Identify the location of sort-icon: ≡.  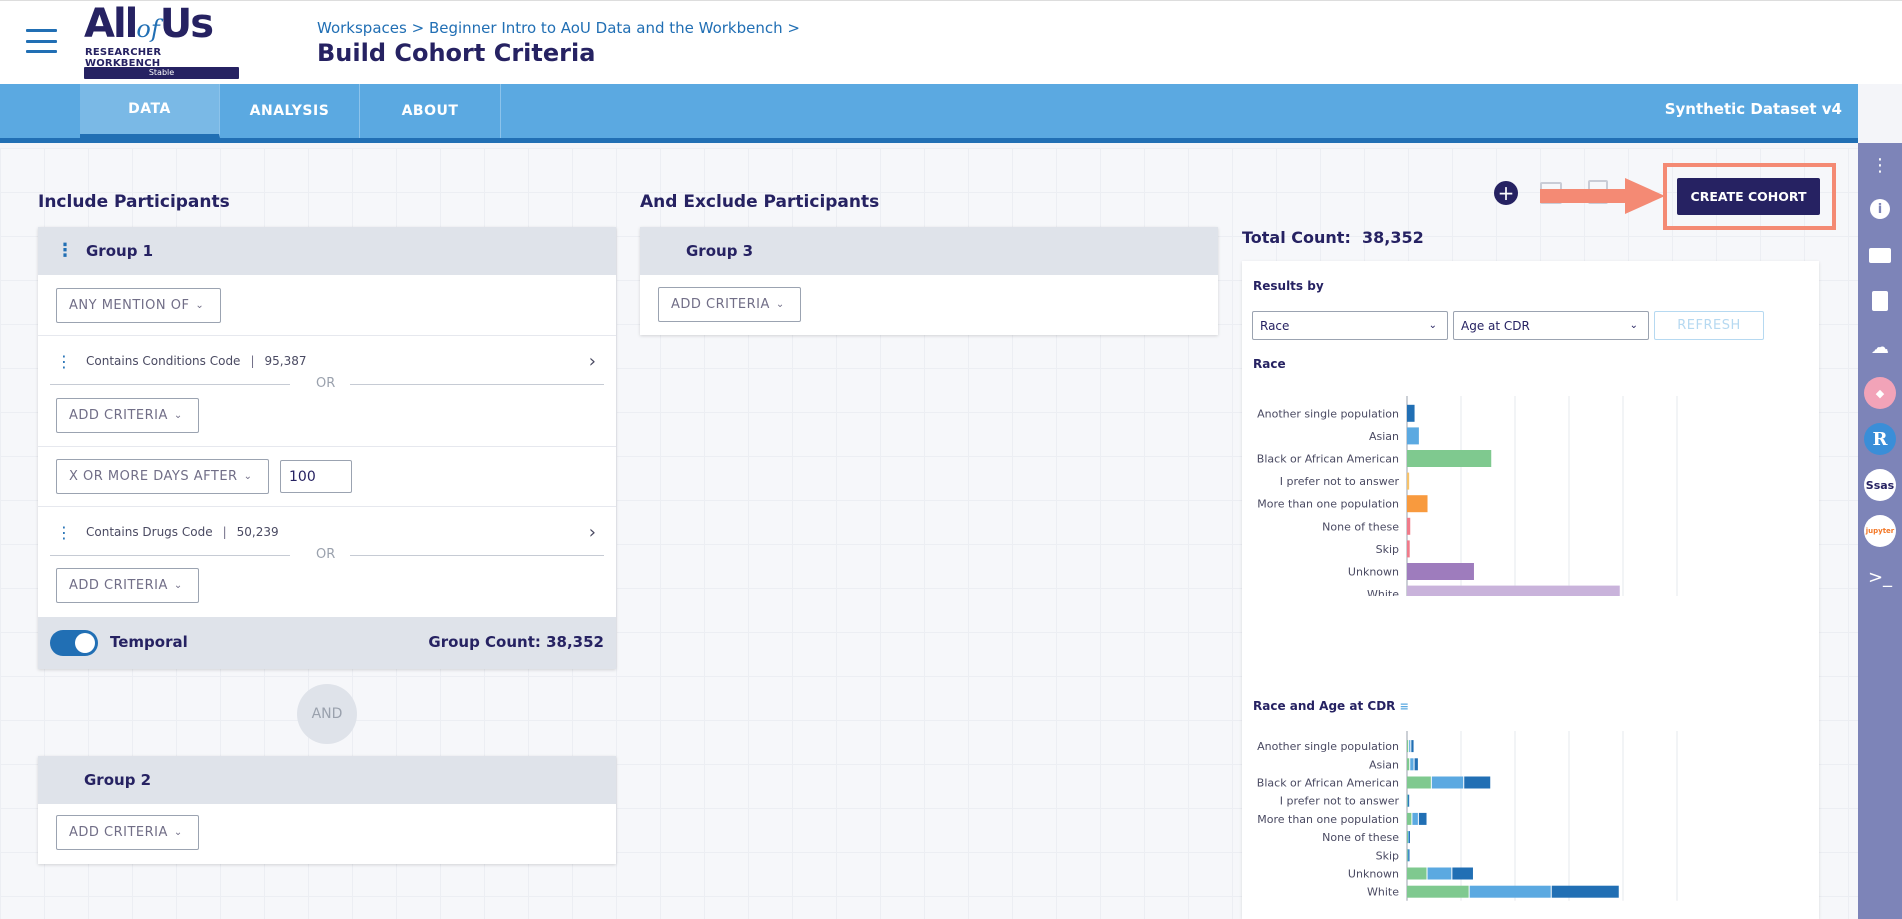
(1404, 706).